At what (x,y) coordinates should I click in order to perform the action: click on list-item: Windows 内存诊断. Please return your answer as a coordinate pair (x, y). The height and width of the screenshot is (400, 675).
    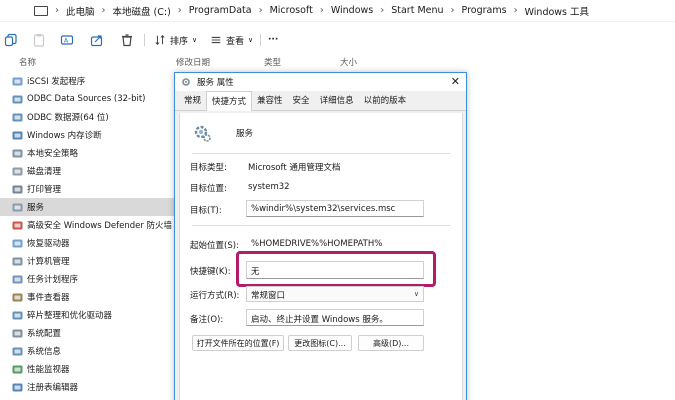
    Looking at the image, I should click on (87, 135).